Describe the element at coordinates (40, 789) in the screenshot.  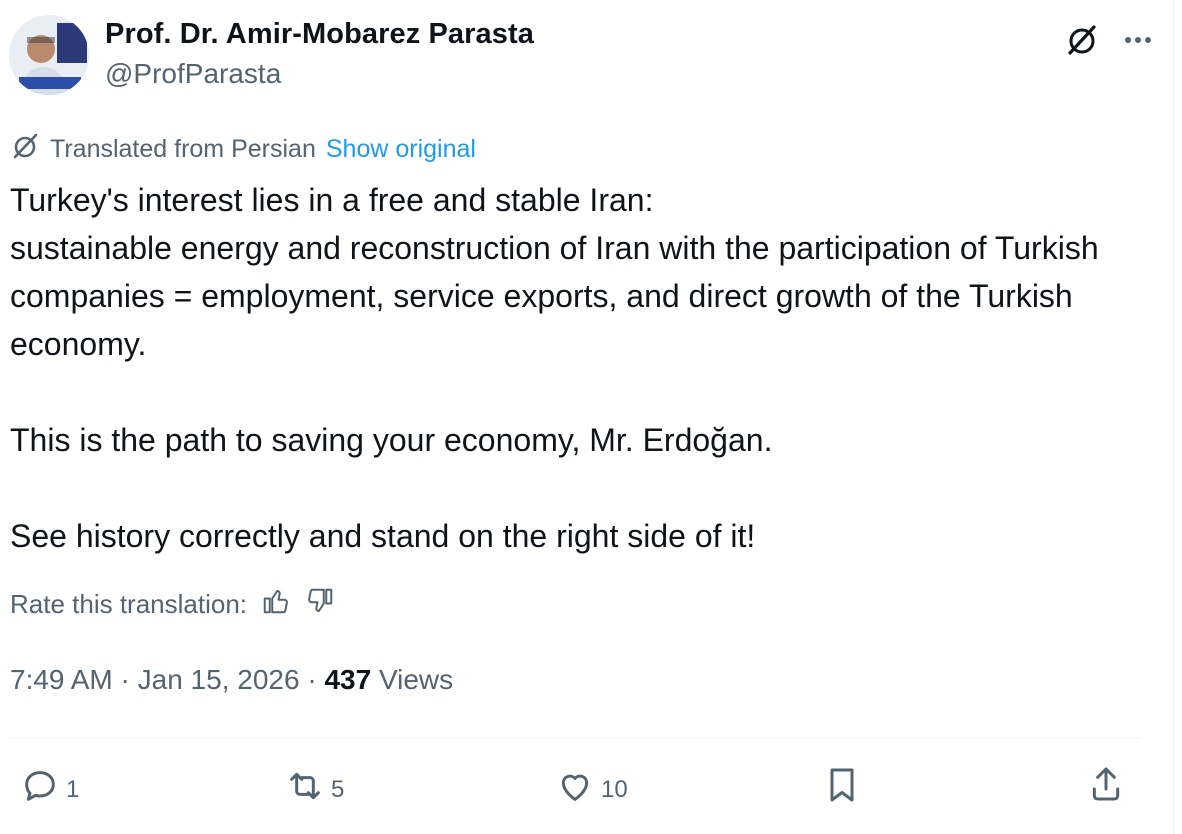
I see `reply-icon` at that location.